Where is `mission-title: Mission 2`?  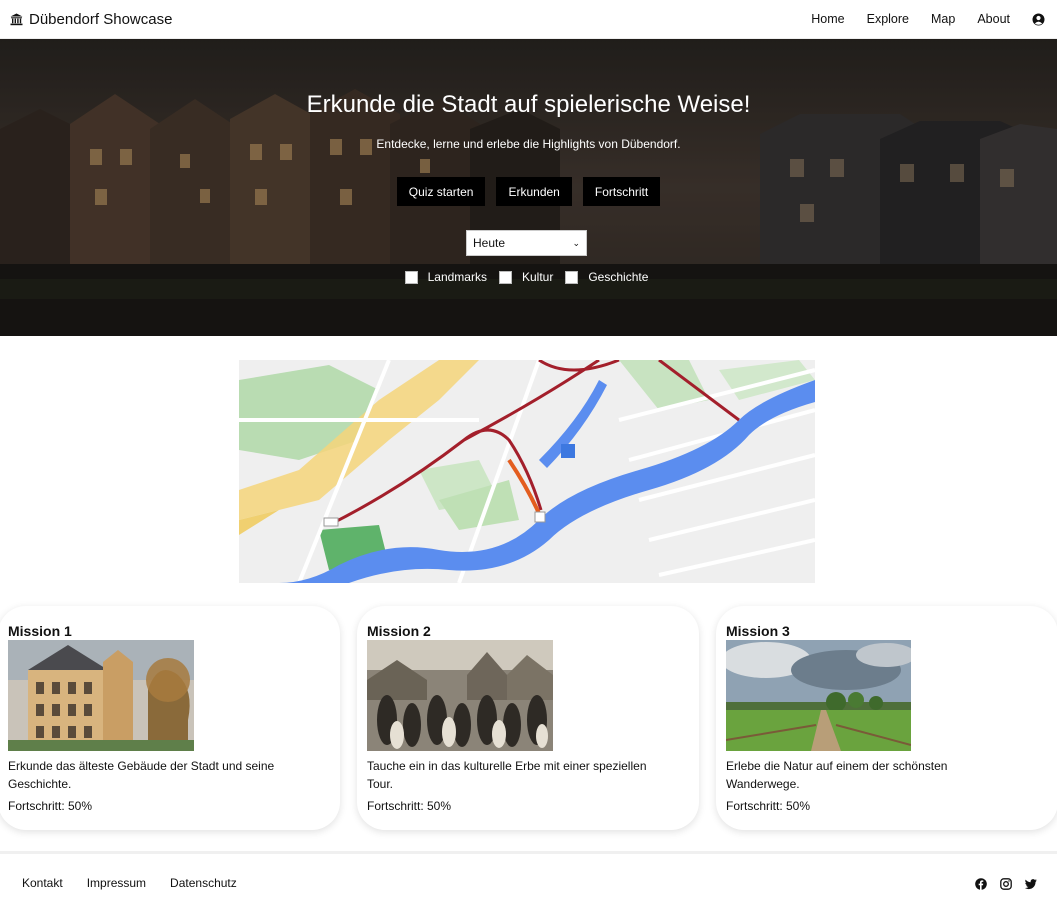
mission-title: Mission 2 is located at coordinates (399, 631).